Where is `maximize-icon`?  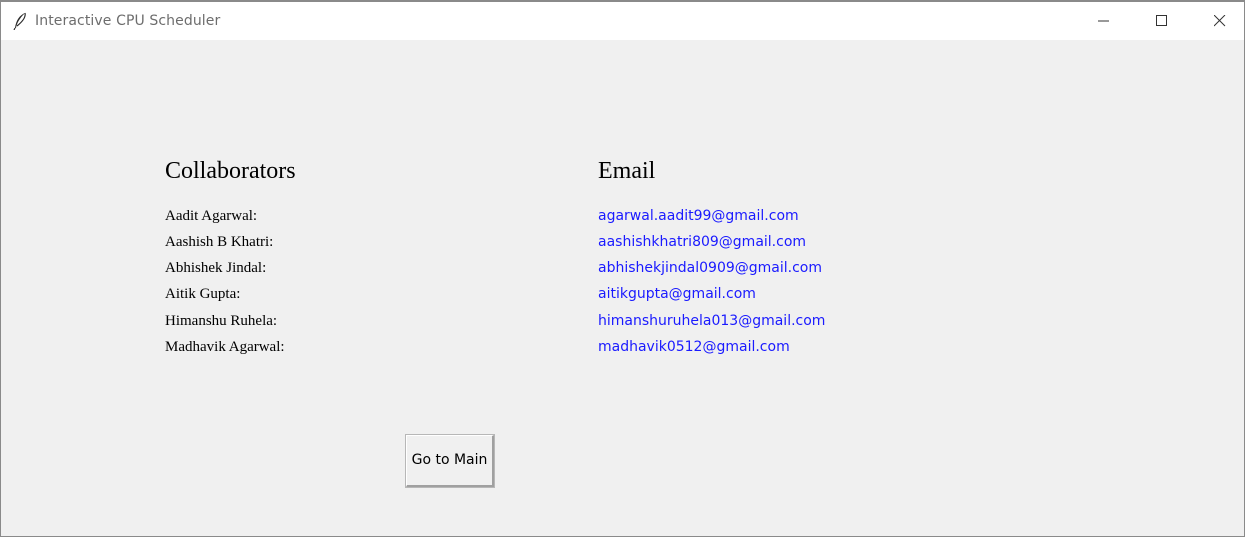 maximize-icon is located at coordinates (1161, 20).